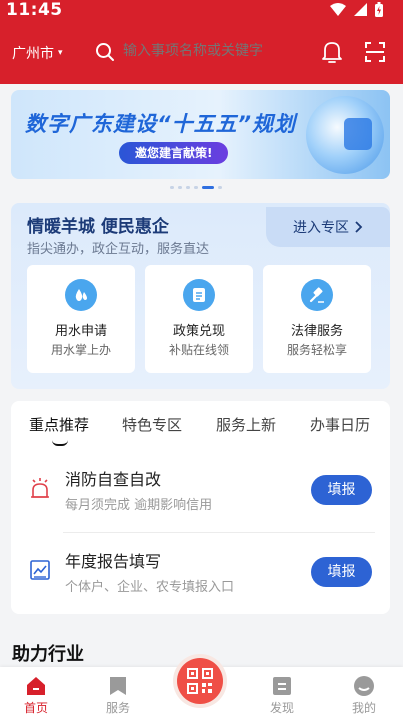  Describe the element at coordinates (117, 708) in the screenshot. I see `nav-label: 服务` at that location.